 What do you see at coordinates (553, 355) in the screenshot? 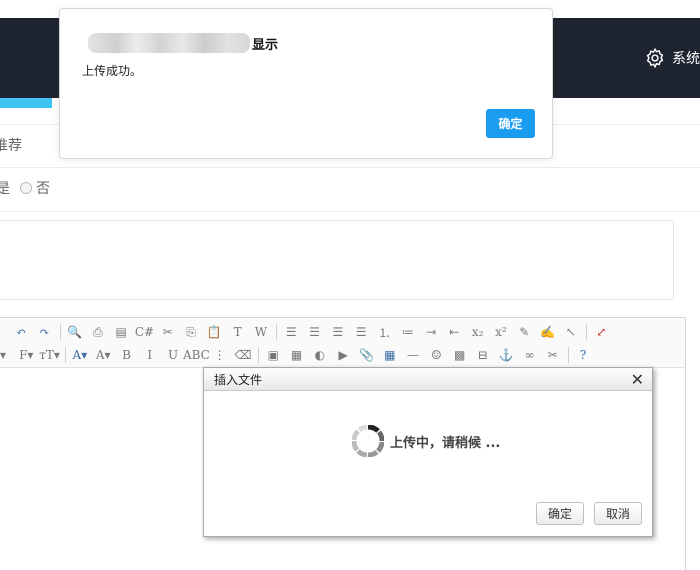
I see `unlink-icon: ✂` at bounding box center [553, 355].